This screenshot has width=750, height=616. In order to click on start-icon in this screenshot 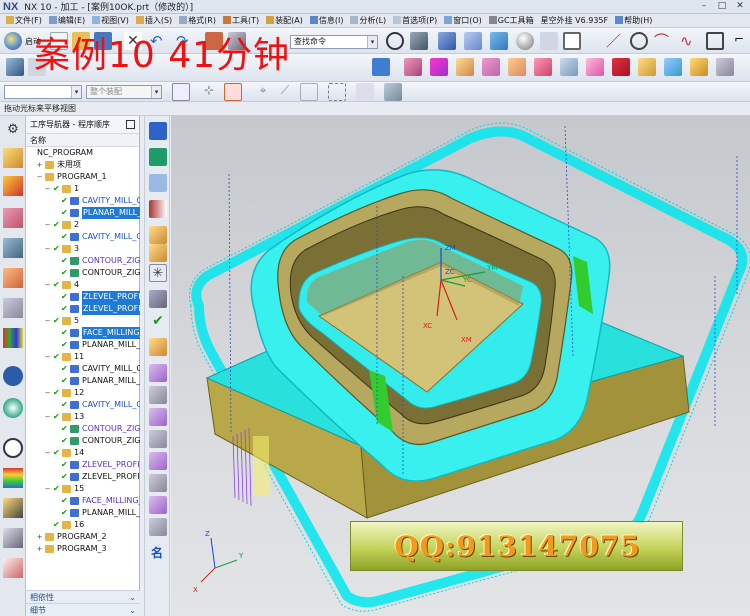, I will do `click(13, 41)`.